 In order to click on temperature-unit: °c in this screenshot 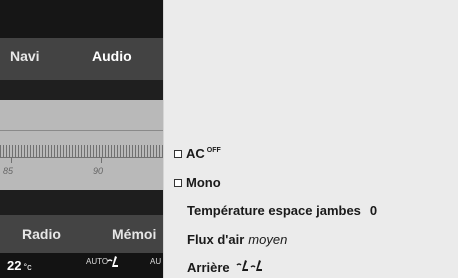, I will do `click(27, 267)`.